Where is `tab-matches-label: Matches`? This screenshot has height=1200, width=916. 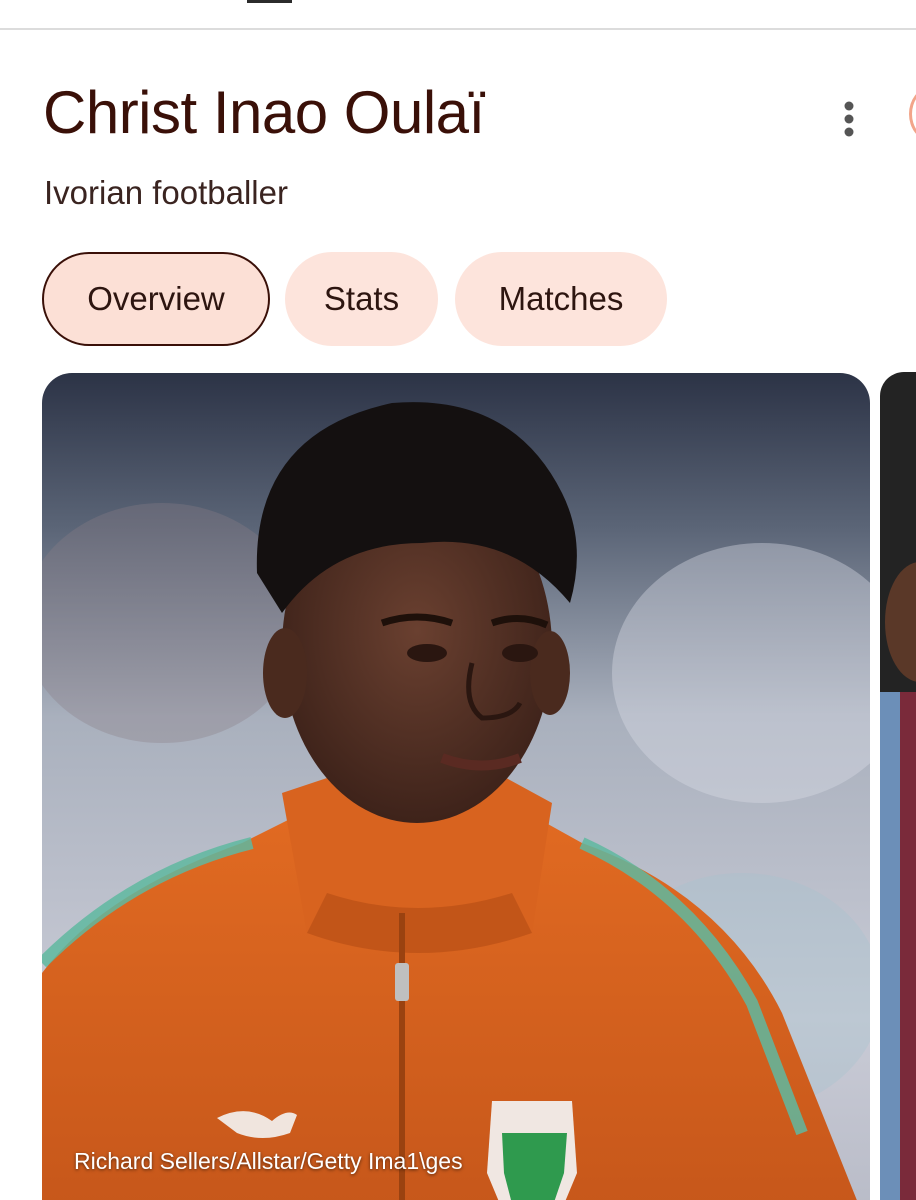
tab-matches-label: Matches is located at coordinates (561, 298).